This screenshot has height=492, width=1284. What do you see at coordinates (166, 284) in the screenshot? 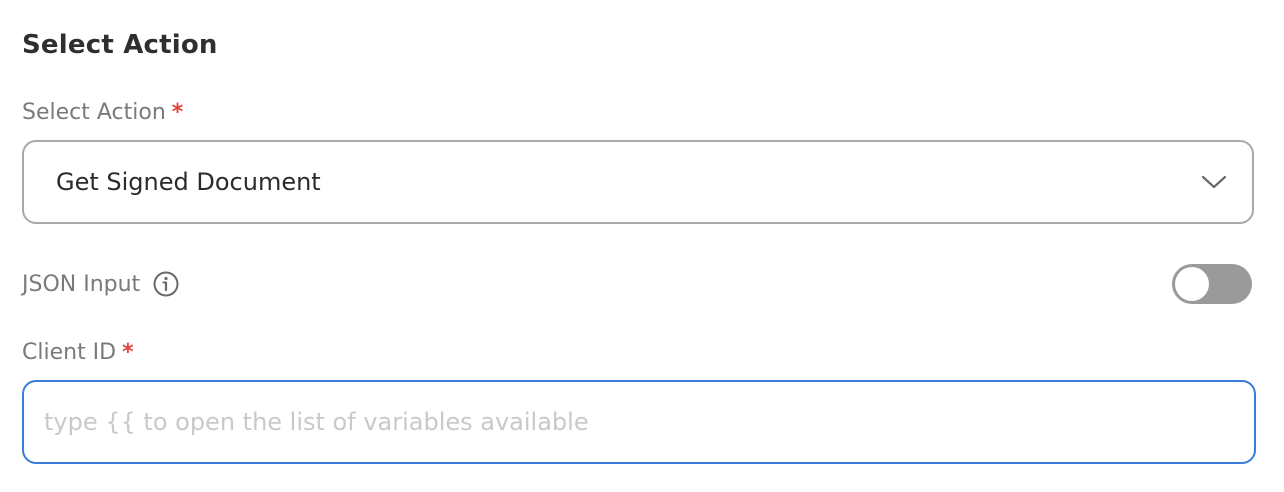
I see `info-icon` at bounding box center [166, 284].